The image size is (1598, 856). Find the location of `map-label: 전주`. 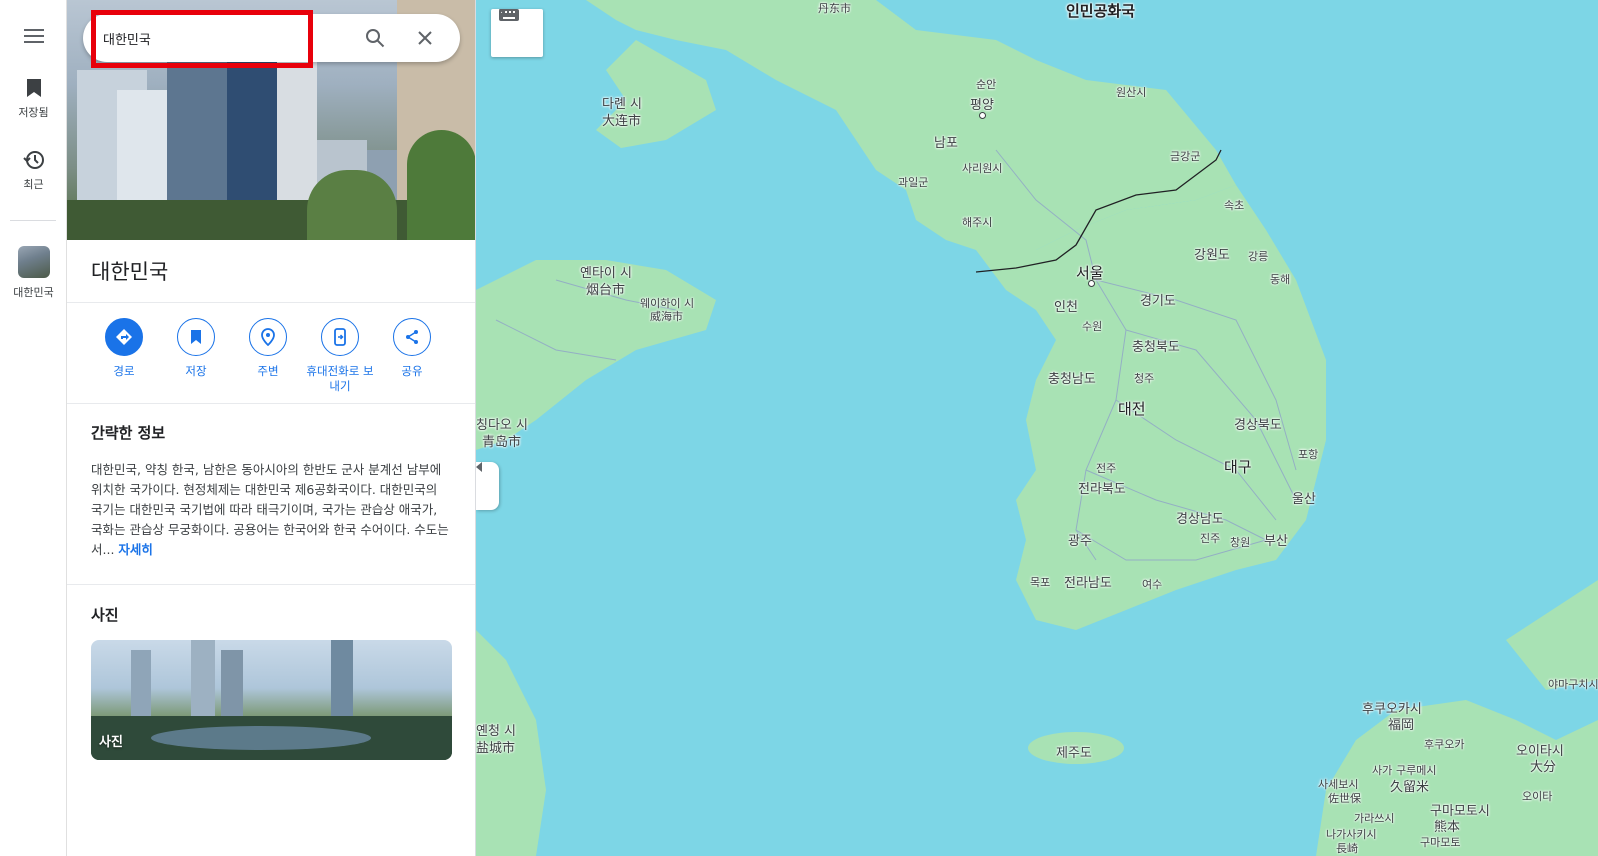

map-label: 전주 is located at coordinates (1106, 468).